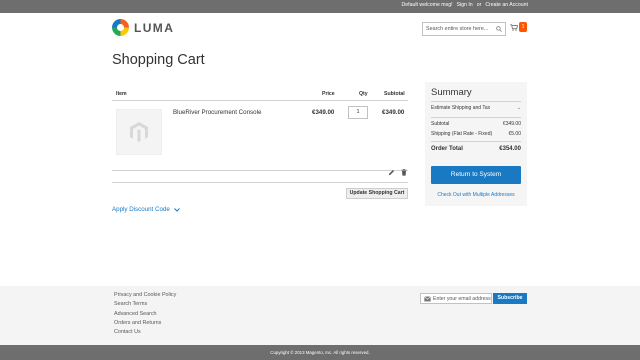 The width and height of the screenshot is (640, 360). What do you see at coordinates (120, 27) in the screenshot?
I see `logo-mark-icon` at bounding box center [120, 27].